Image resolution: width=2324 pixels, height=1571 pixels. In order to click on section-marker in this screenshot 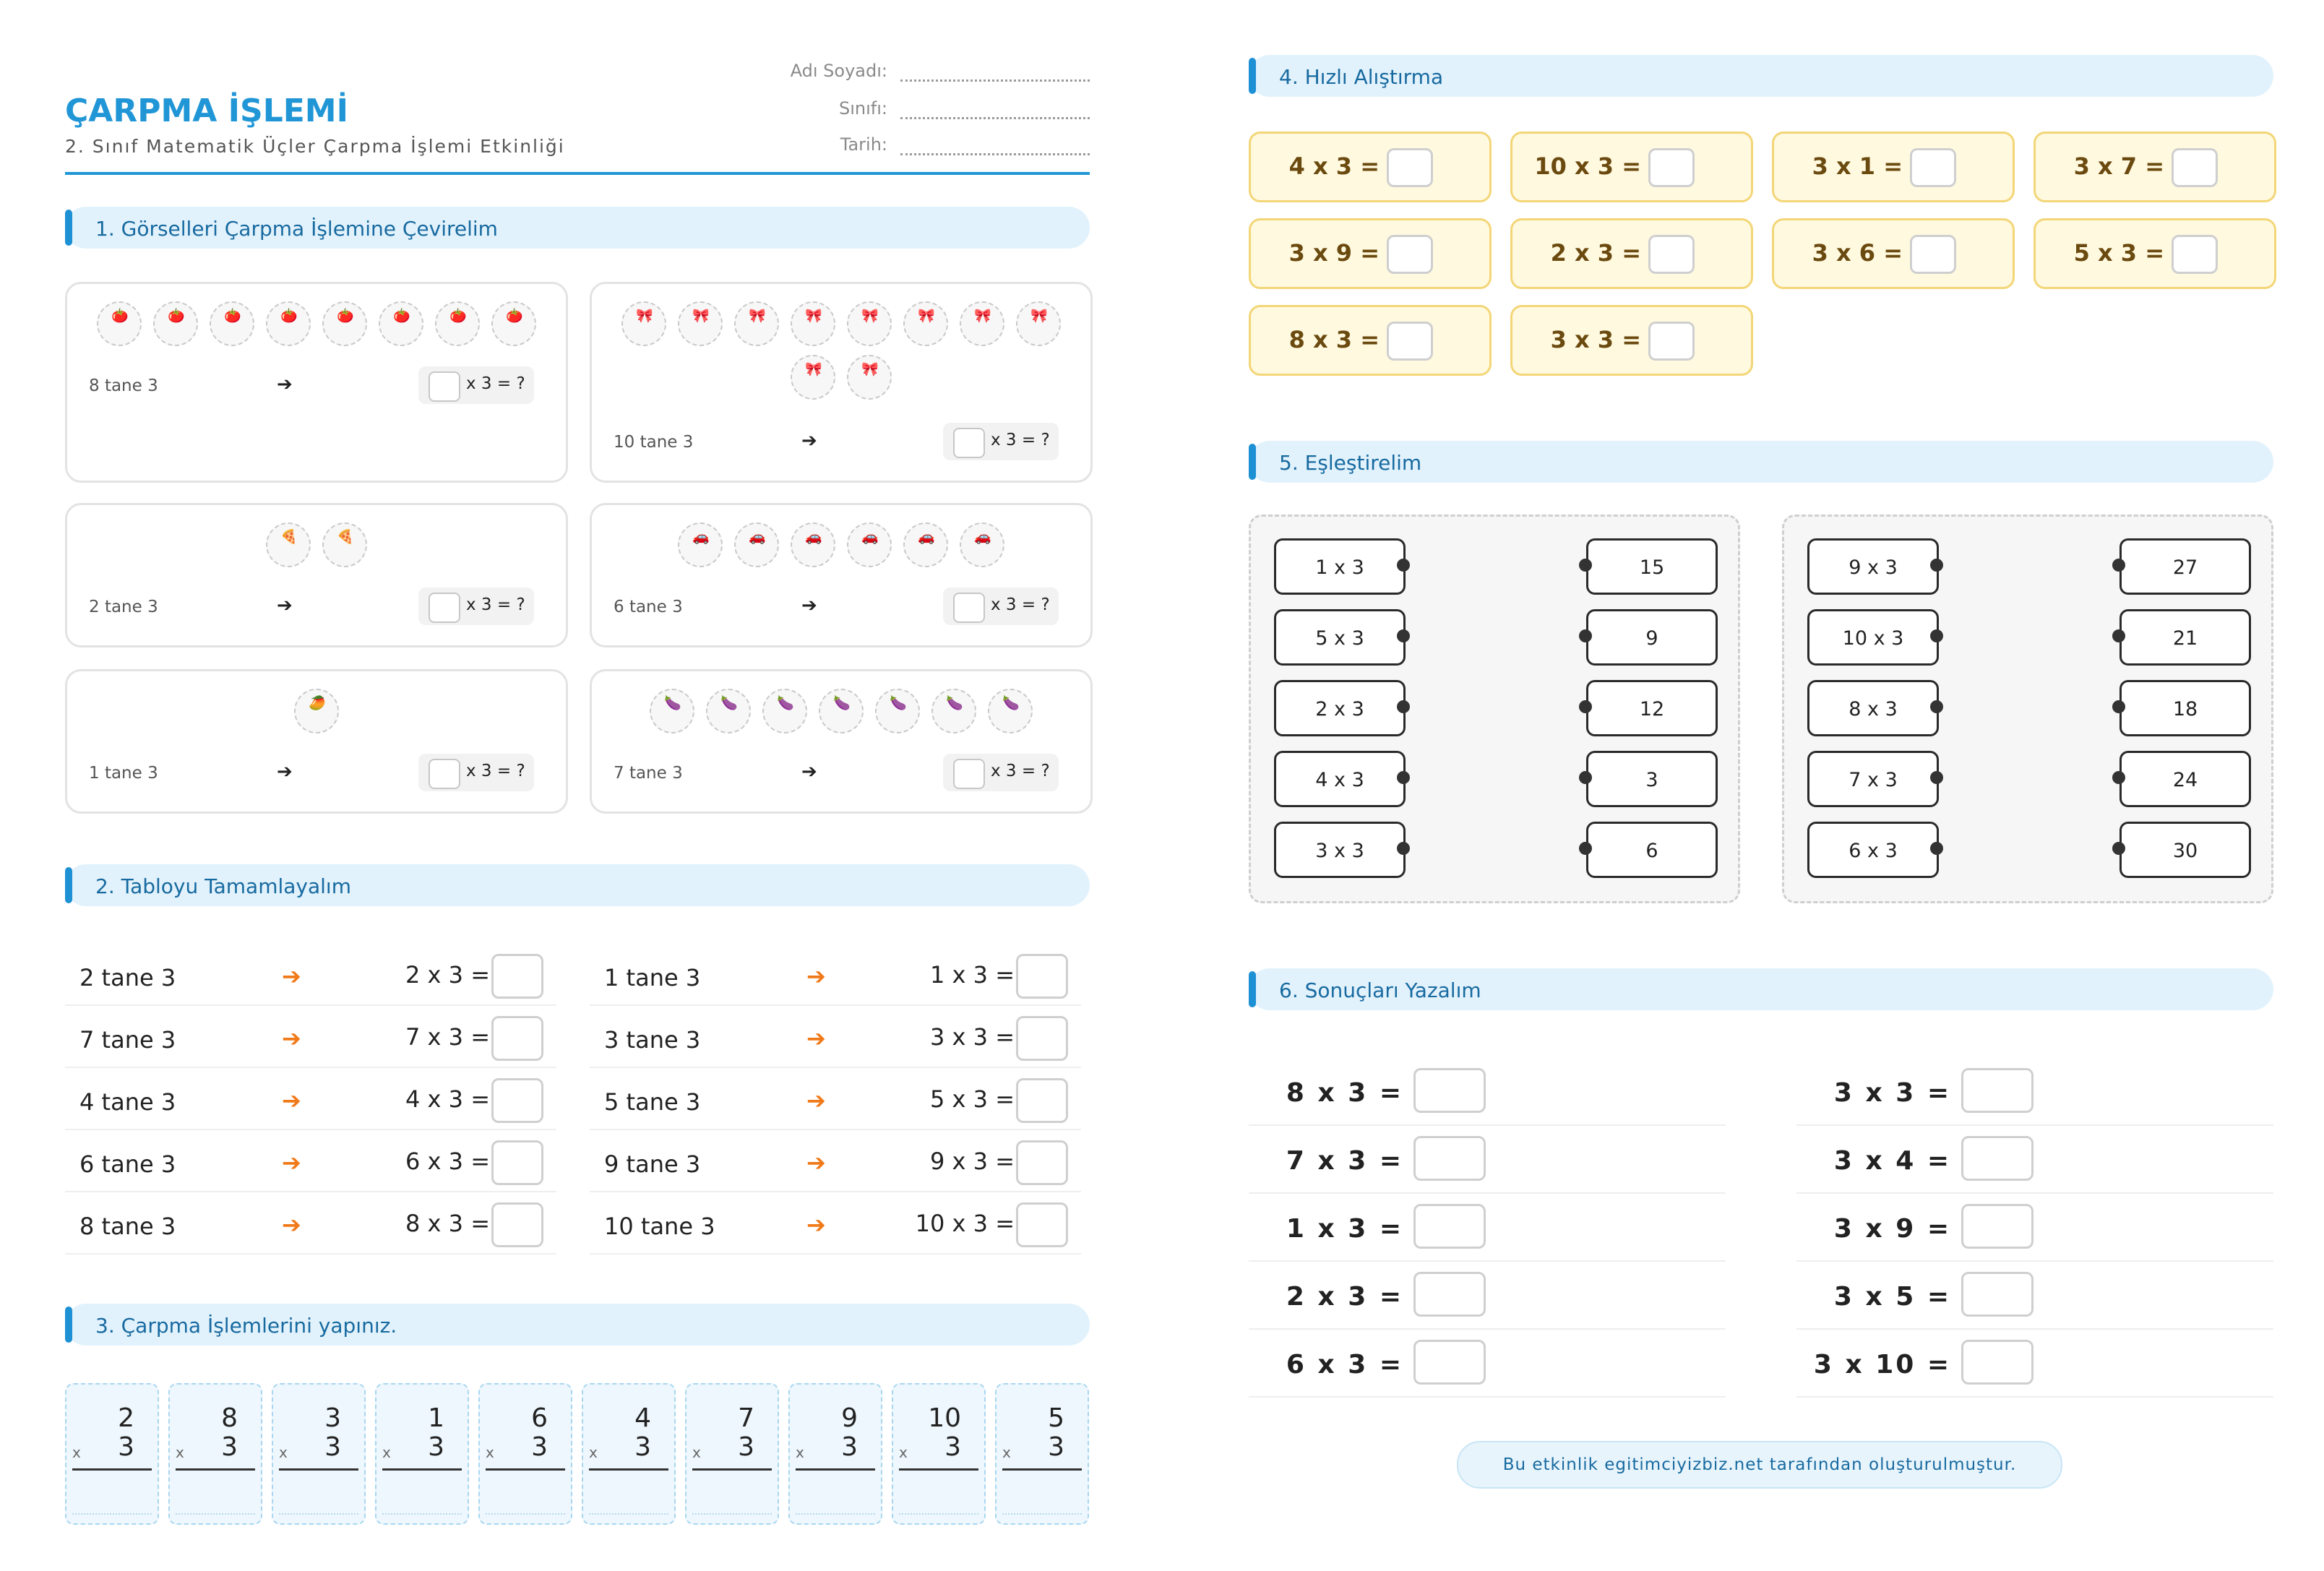, I will do `click(1252, 989)`.